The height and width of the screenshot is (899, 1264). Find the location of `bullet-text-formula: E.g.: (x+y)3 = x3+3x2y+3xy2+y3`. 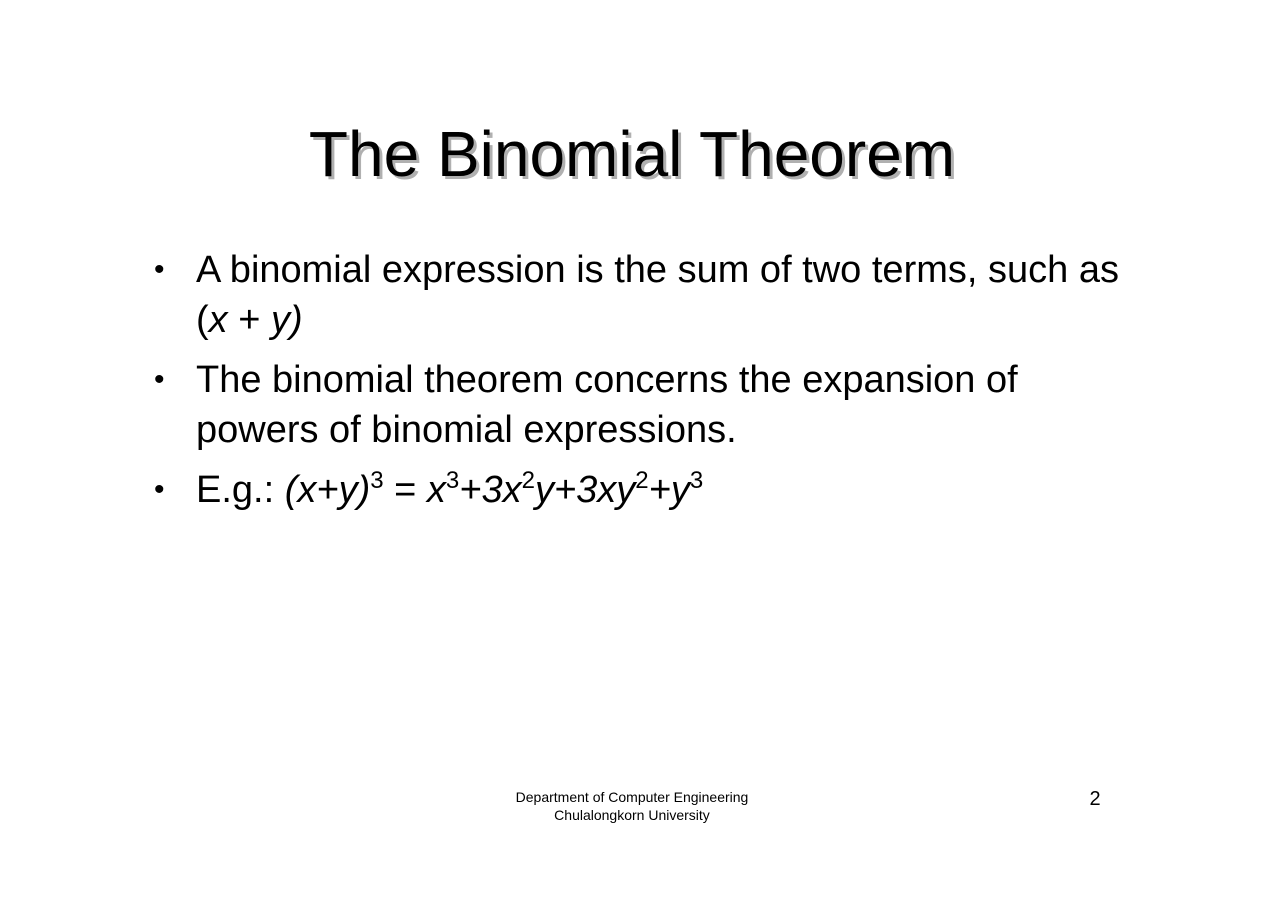

bullet-text-formula: E.g.: (x+y)3 = x3+3x2y+3xy2+y3 is located at coordinates (450, 489).